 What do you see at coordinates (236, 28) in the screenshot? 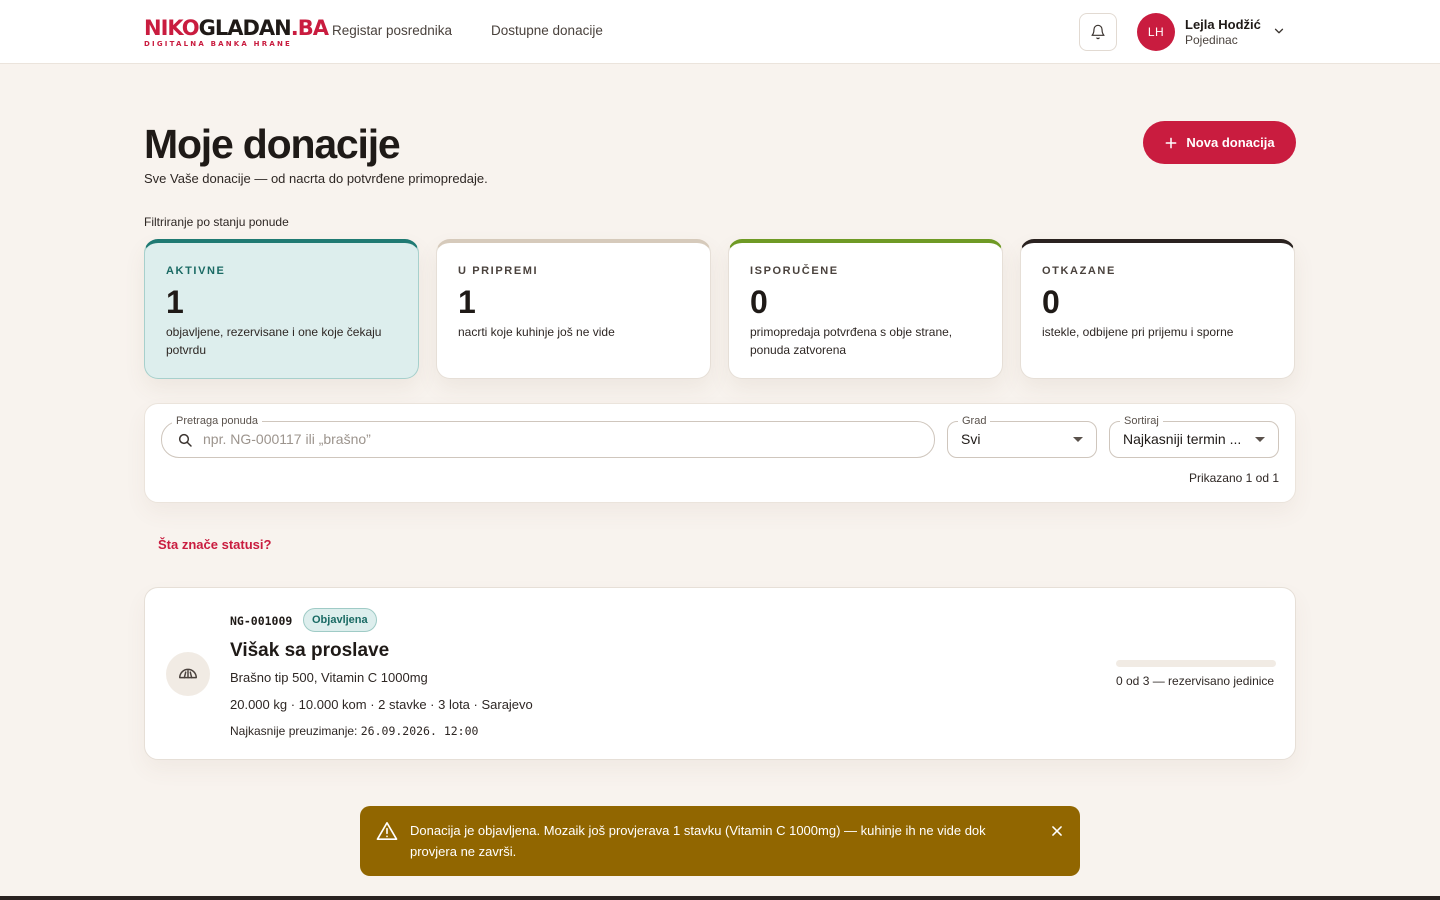
I see `logo-wordmark: NIKOGLADAN.BA` at bounding box center [236, 28].